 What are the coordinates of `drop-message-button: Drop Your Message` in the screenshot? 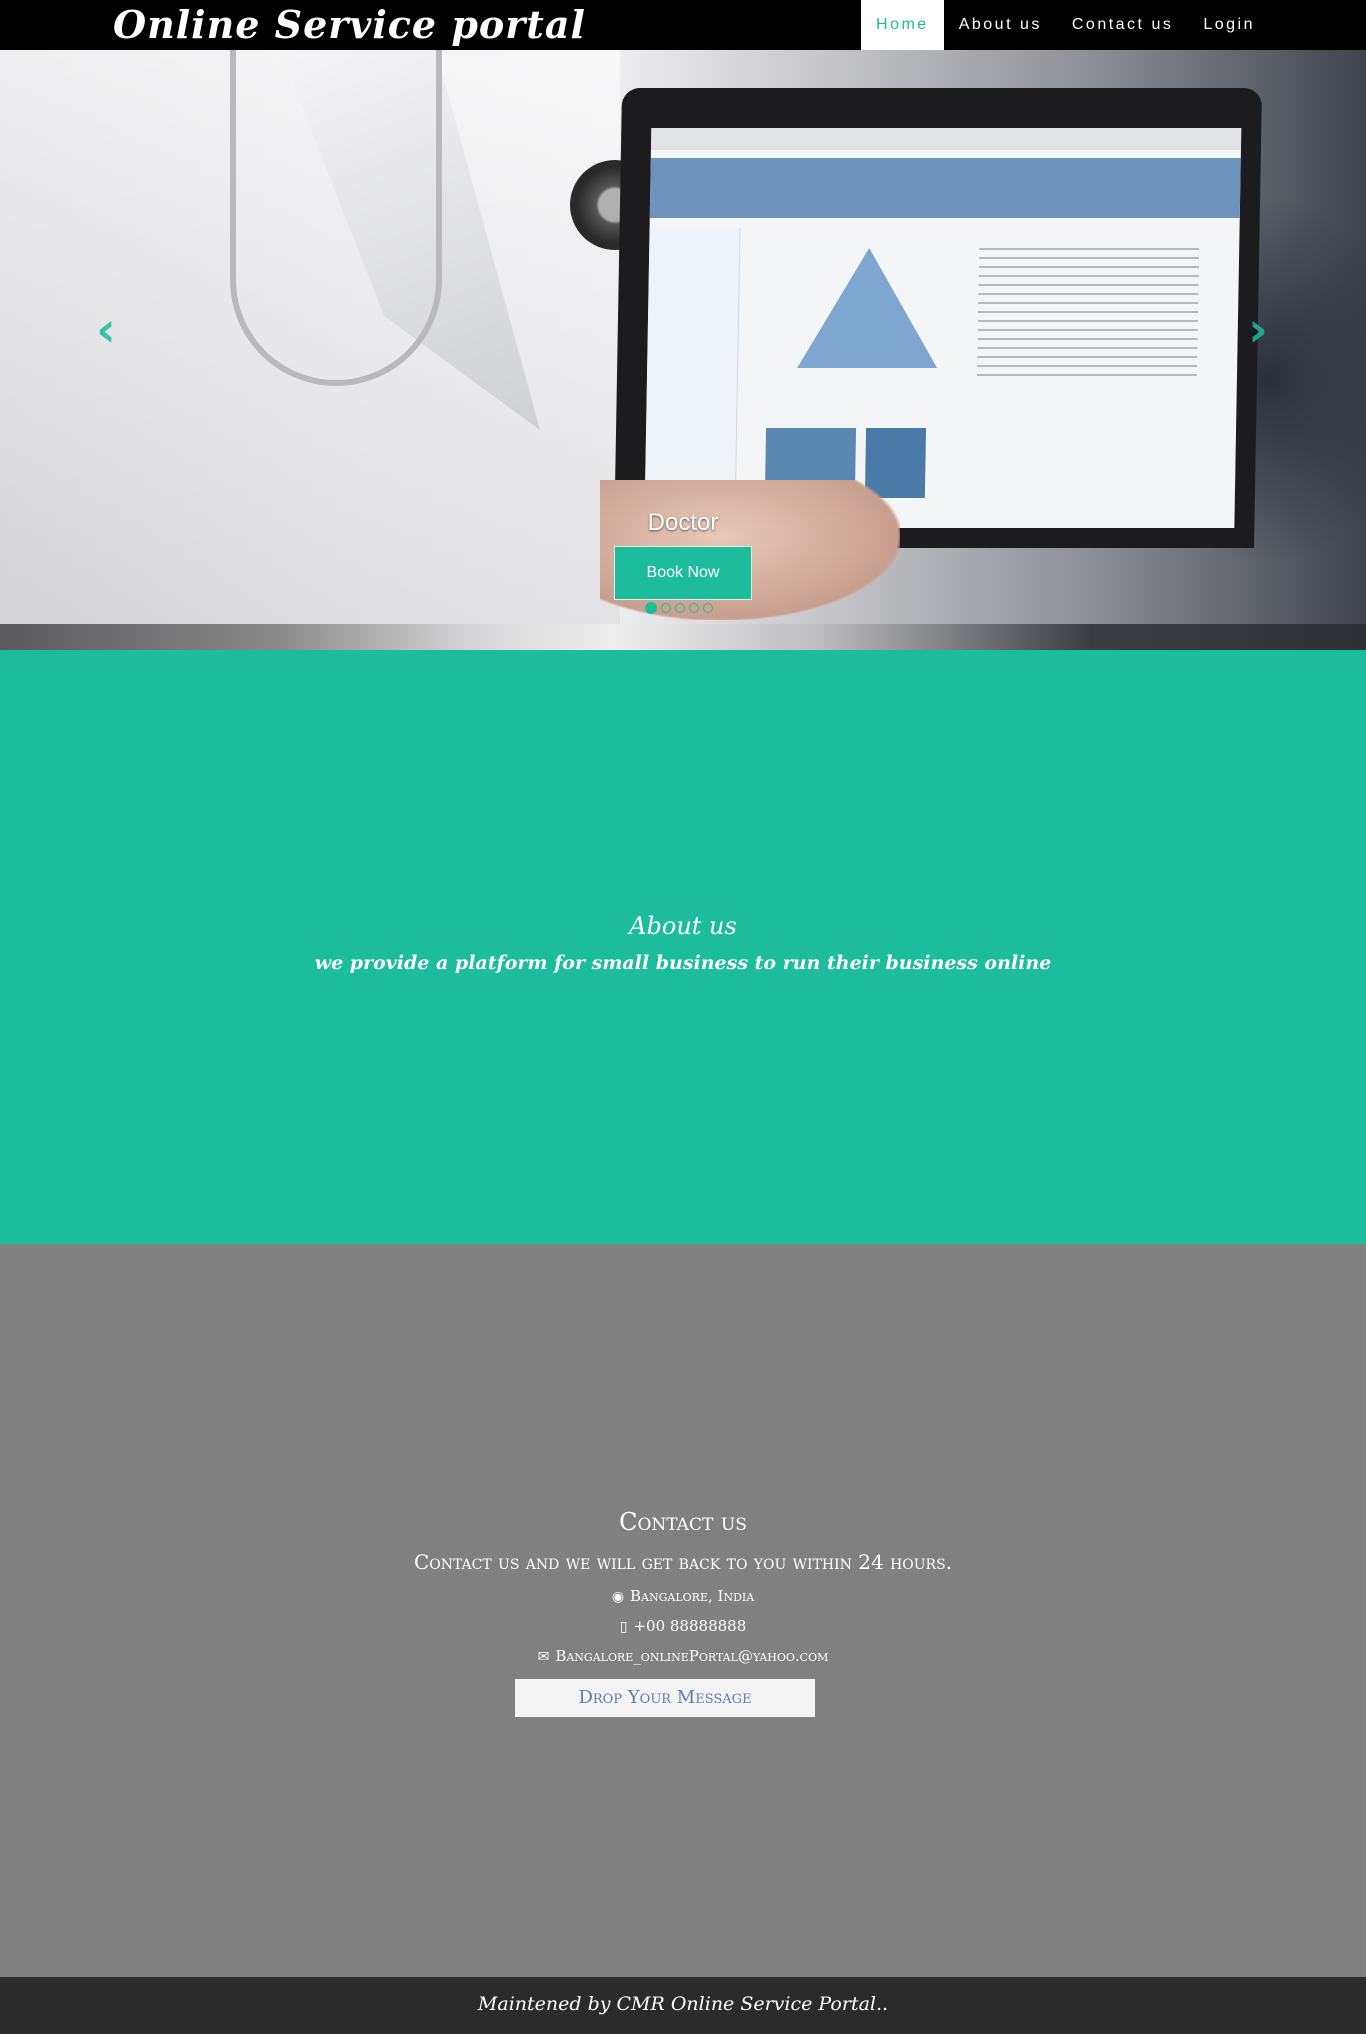 It's located at (665, 1698).